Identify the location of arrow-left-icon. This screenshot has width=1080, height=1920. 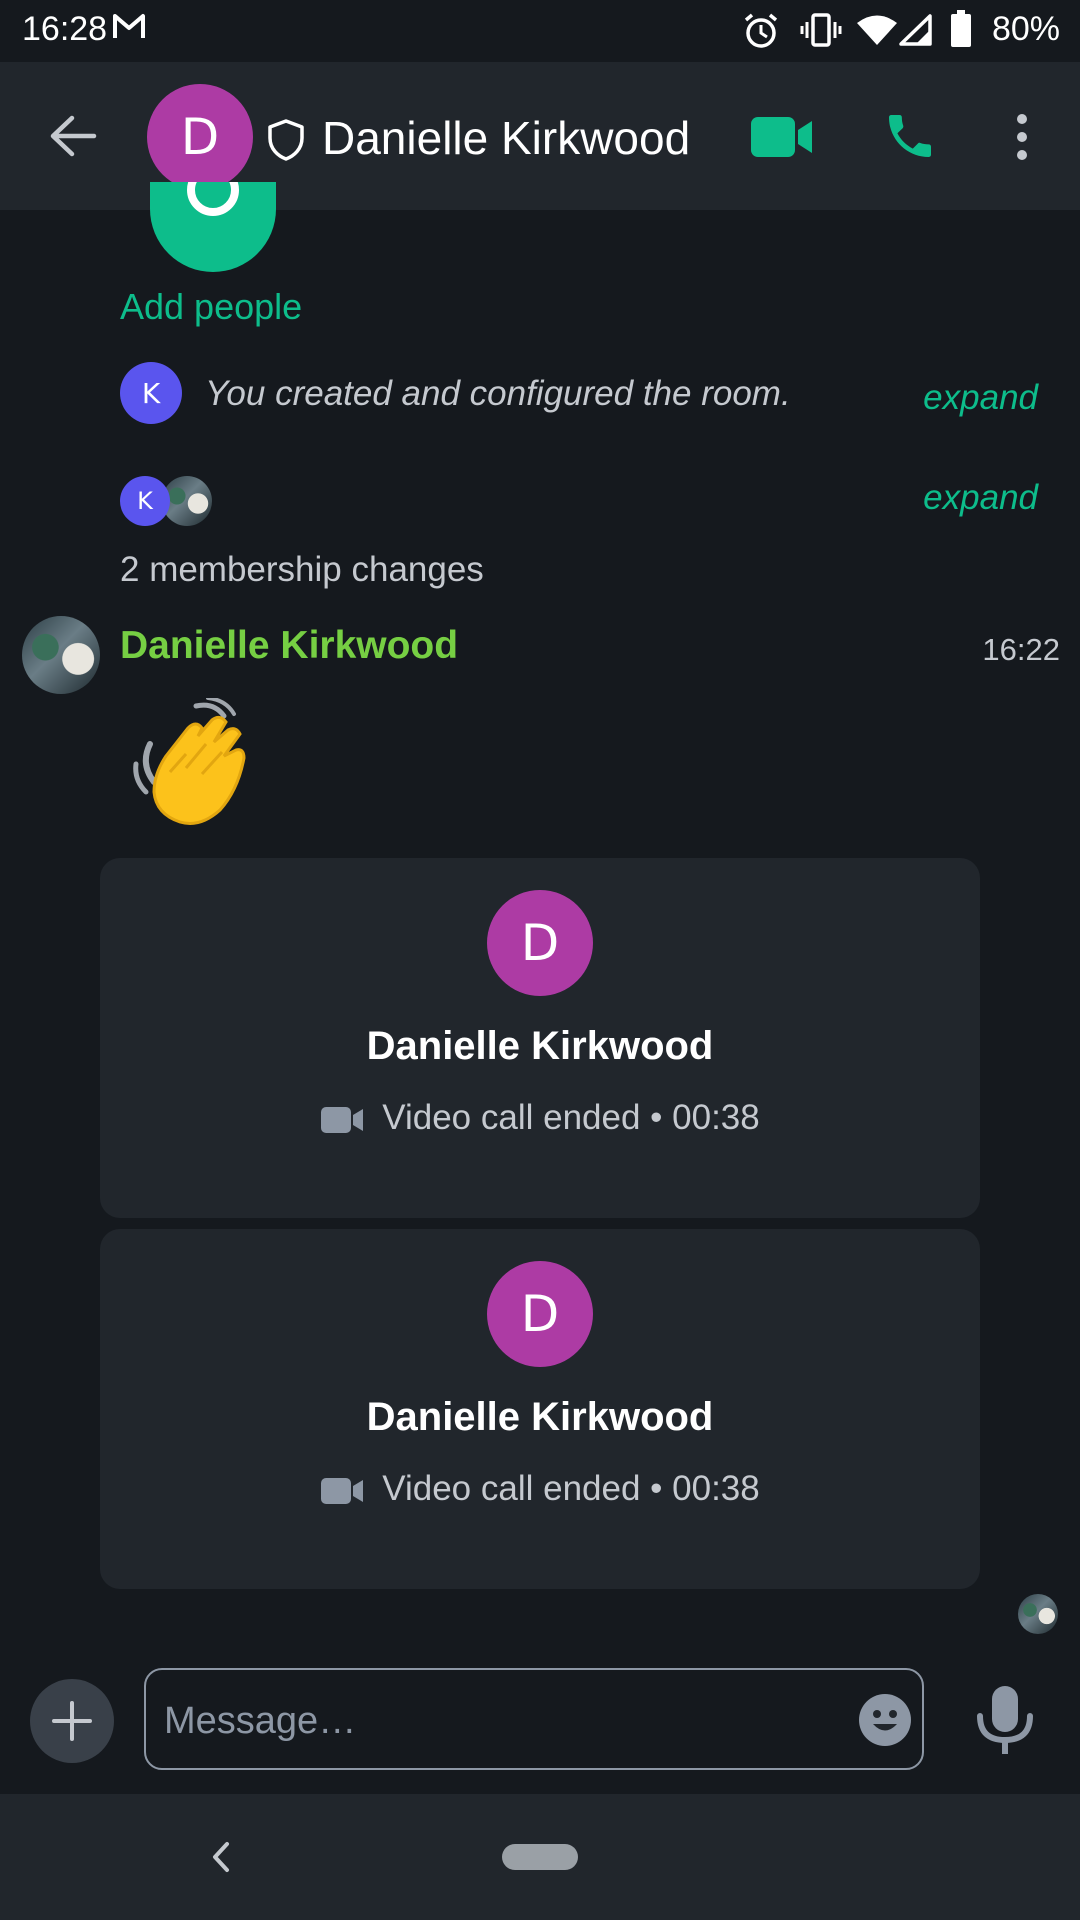
(73, 136).